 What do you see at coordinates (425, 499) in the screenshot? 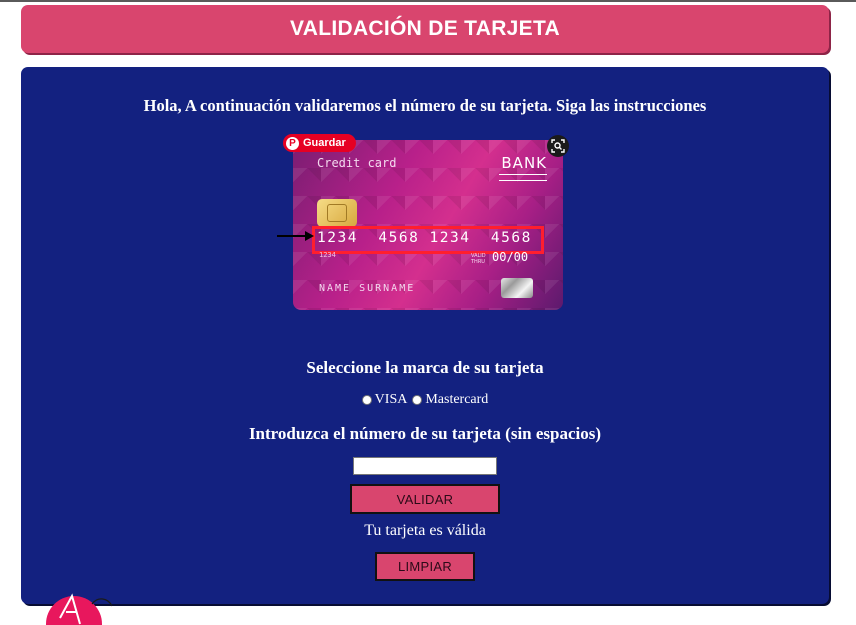
I see `validar-button: VALIDAR` at bounding box center [425, 499].